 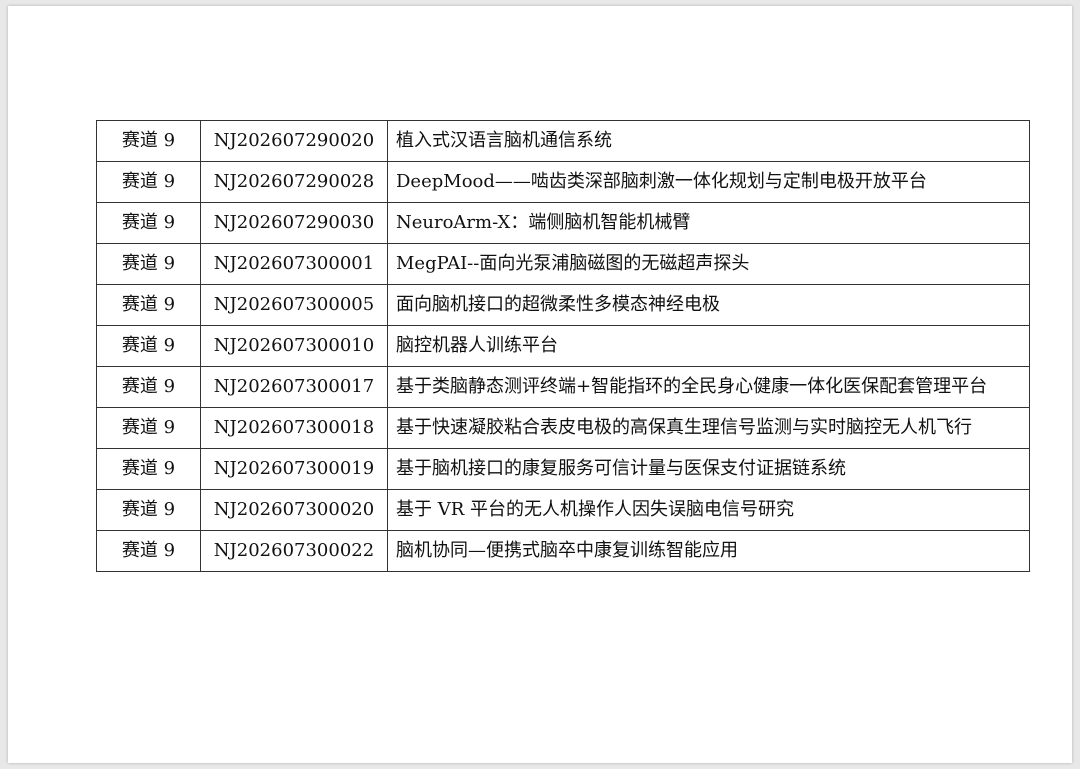 What do you see at coordinates (708, 346) in the screenshot?
I see `title-cell: 脑控机器人训练平台` at bounding box center [708, 346].